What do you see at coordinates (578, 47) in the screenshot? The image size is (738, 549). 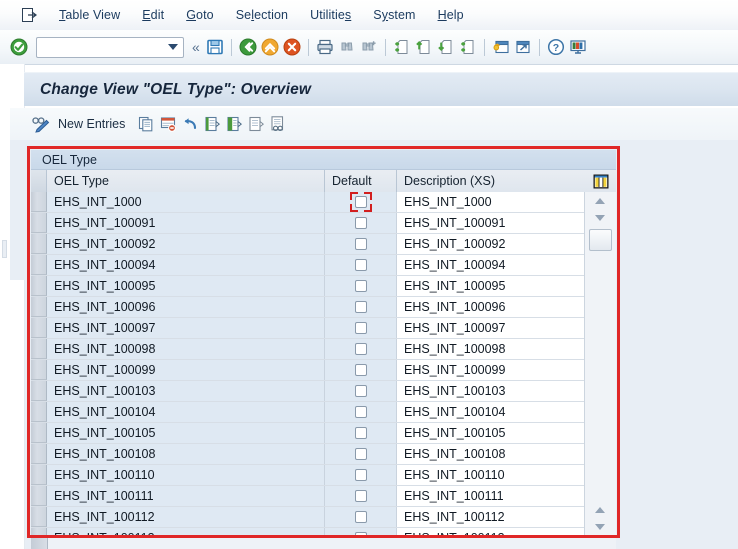 I see `layout-monitor-icon` at bounding box center [578, 47].